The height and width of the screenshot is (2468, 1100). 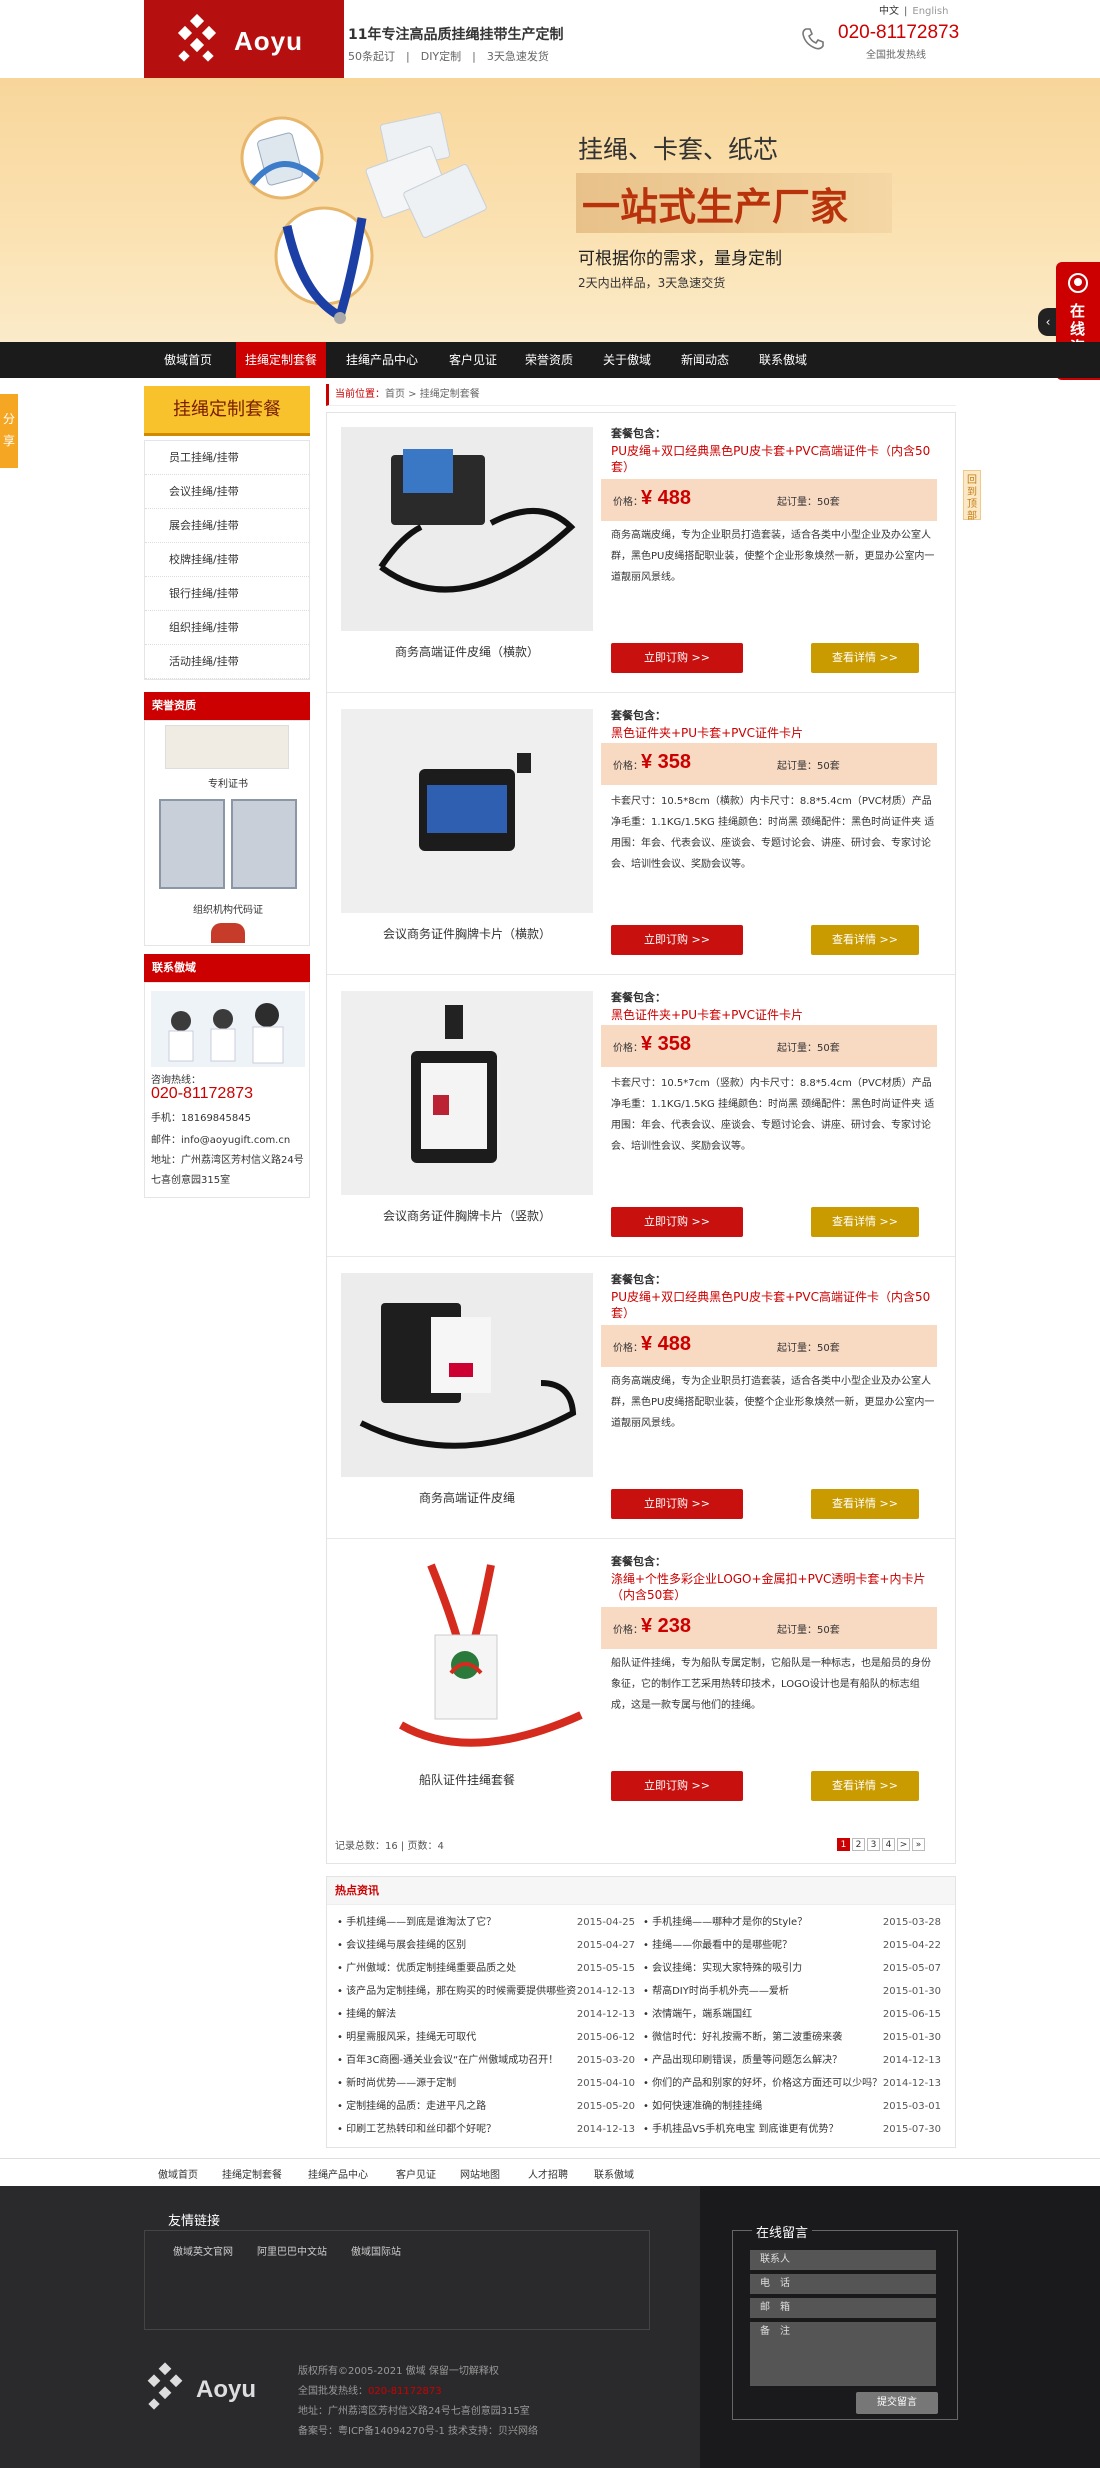 What do you see at coordinates (252, 2173) in the screenshot?
I see `footer-nav-packages: 挂绳定制套餐` at bounding box center [252, 2173].